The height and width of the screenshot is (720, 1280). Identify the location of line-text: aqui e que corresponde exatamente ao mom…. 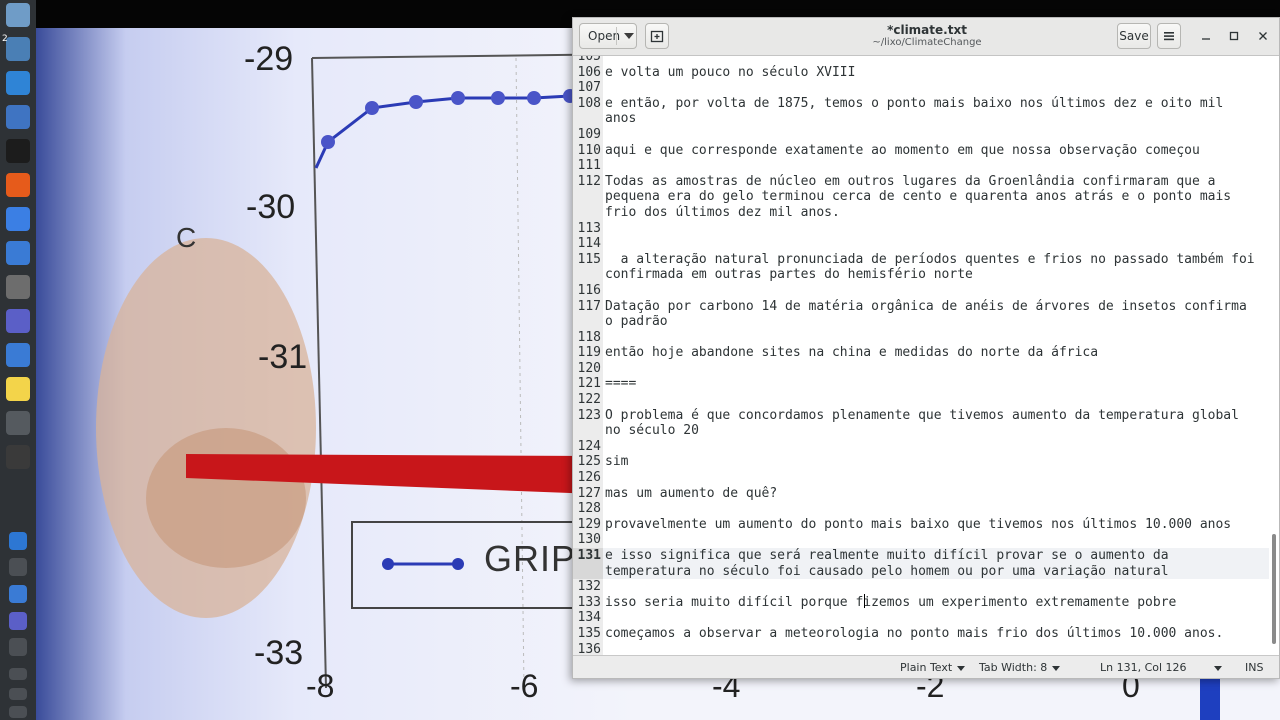
(930, 151).